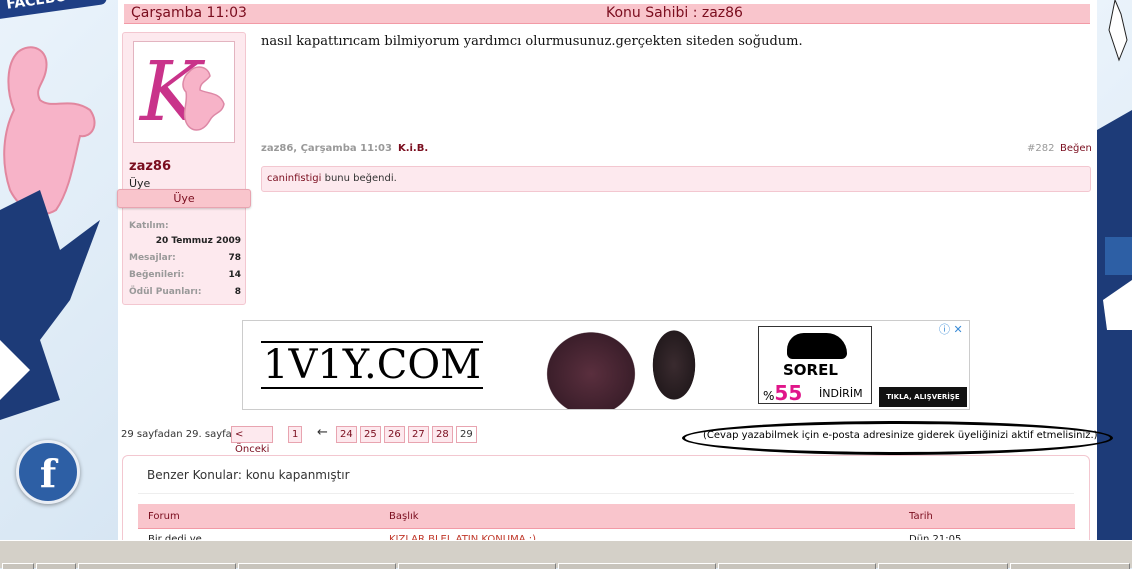 This screenshot has width=1132, height=569. What do you see at coordinates (606, 516) in the screenshot?
I see `similar-threads-header: Forum Başlık Tarih` at bounding box center [606, 516].